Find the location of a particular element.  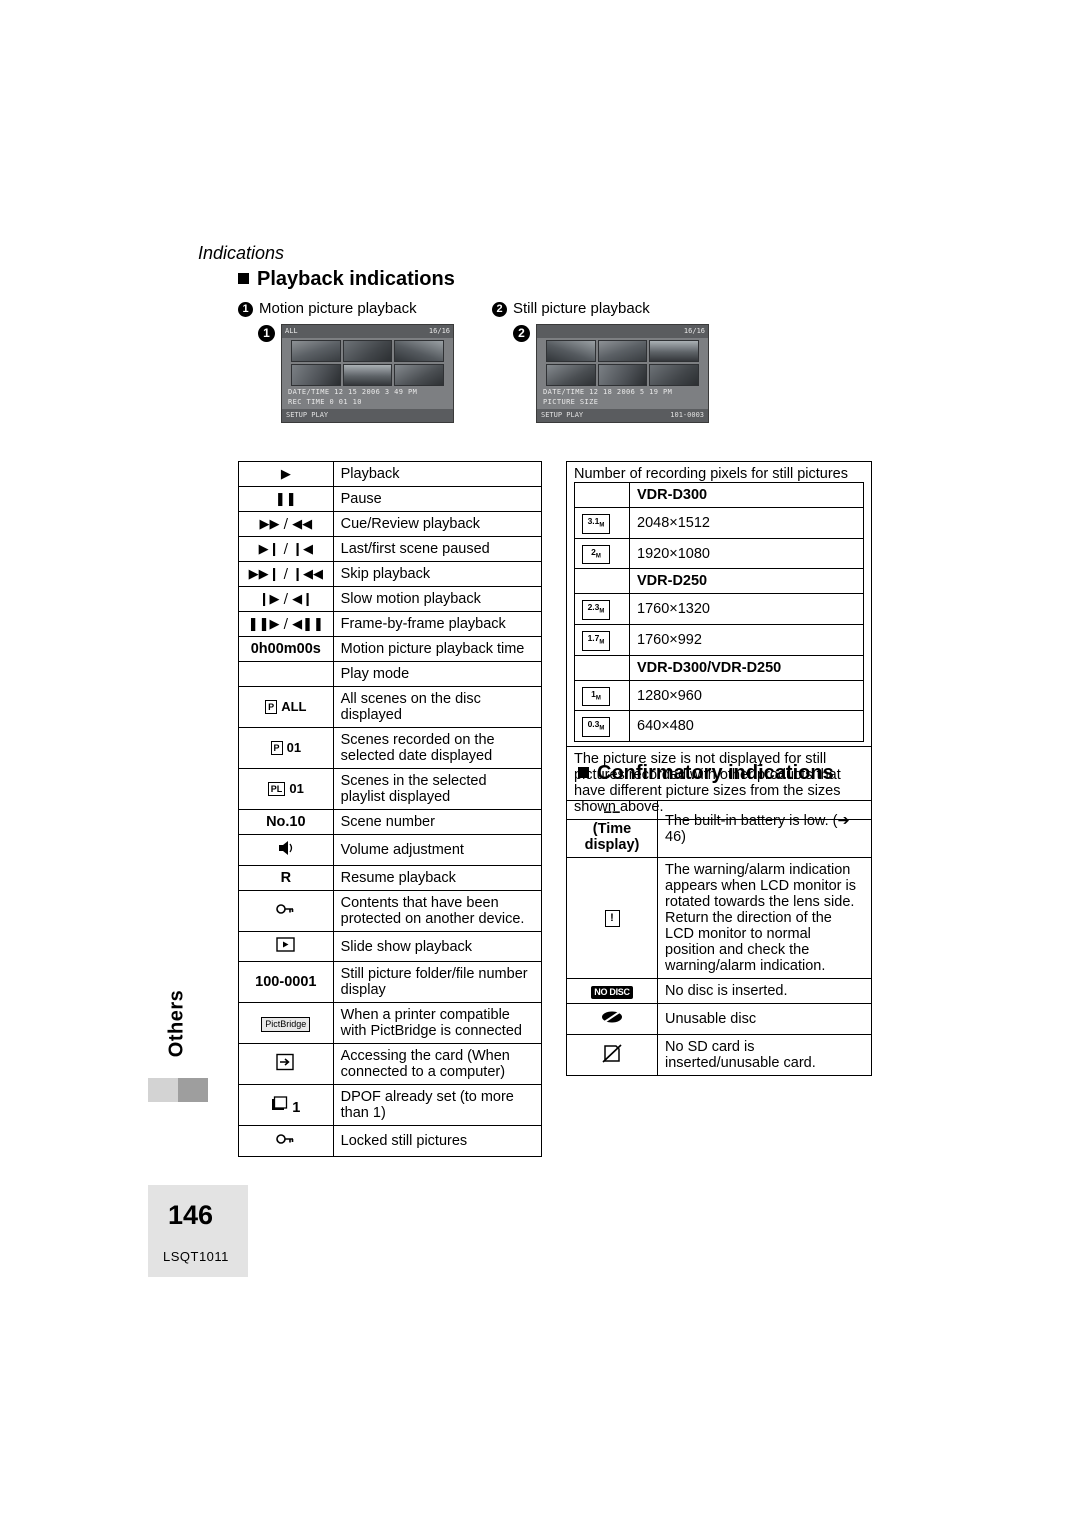

table-row: ❚❚▶ / ◀❚❚ Frame-by-frame playback is located at coordinates (390, 624).